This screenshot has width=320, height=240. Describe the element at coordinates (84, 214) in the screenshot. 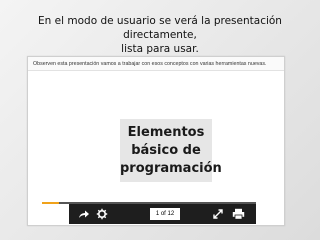

I see `share-arrow-icon` at that location.